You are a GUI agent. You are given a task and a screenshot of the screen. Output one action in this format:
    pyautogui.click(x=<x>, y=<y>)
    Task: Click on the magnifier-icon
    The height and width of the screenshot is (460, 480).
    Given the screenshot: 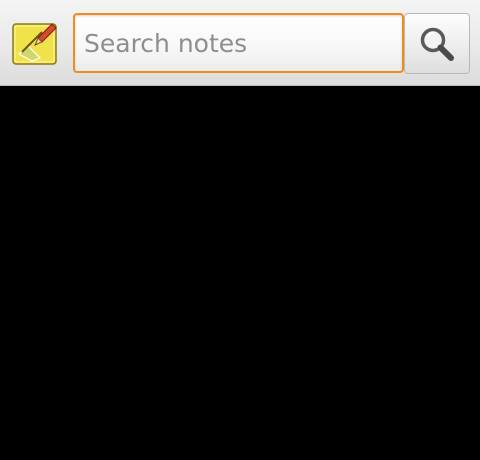 What is the action you would take?
    pyautogui.click(x=437, y=44)
    